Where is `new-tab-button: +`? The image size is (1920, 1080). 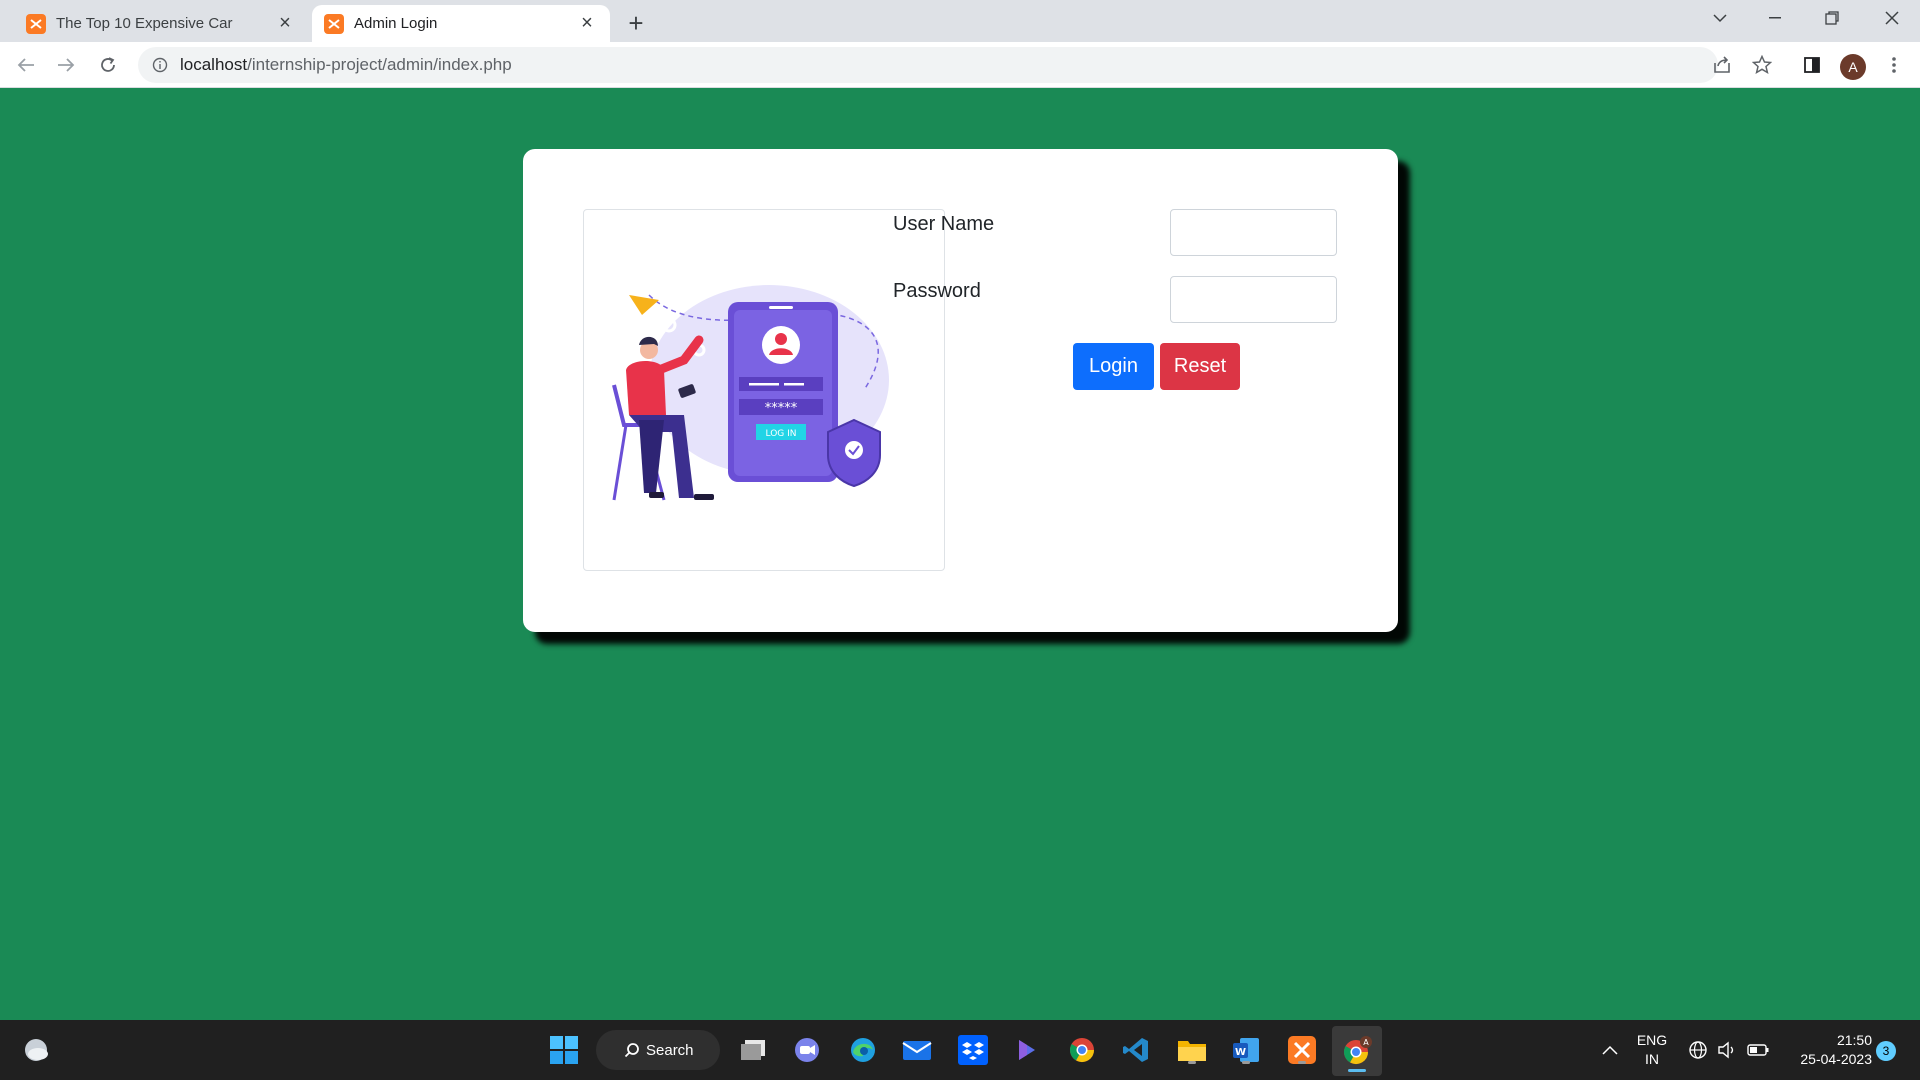
new-tab-button: + is located at coordinates (636, 23).